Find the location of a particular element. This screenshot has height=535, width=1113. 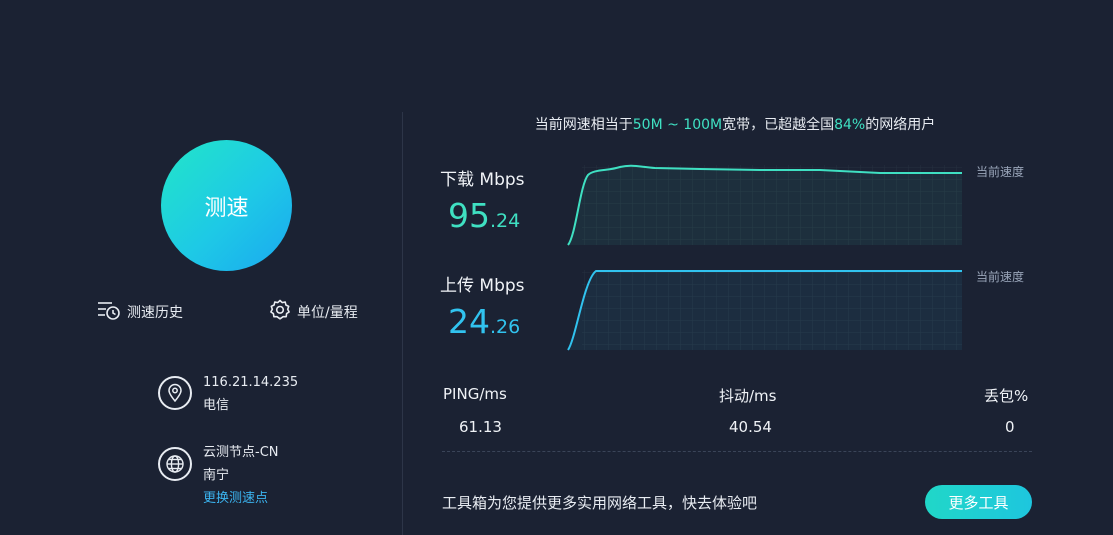

summary-prefix: 当前网速相当于 is located at coordinates (583, 125).